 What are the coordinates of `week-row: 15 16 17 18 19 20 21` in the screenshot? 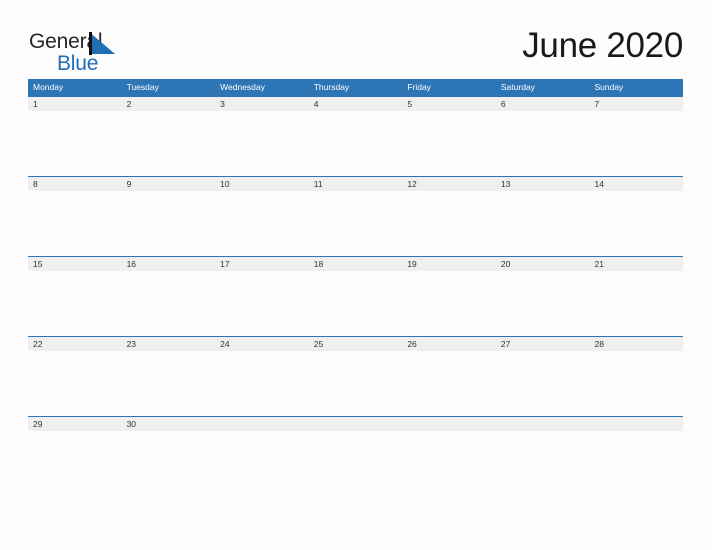 It's located at (355, 296).